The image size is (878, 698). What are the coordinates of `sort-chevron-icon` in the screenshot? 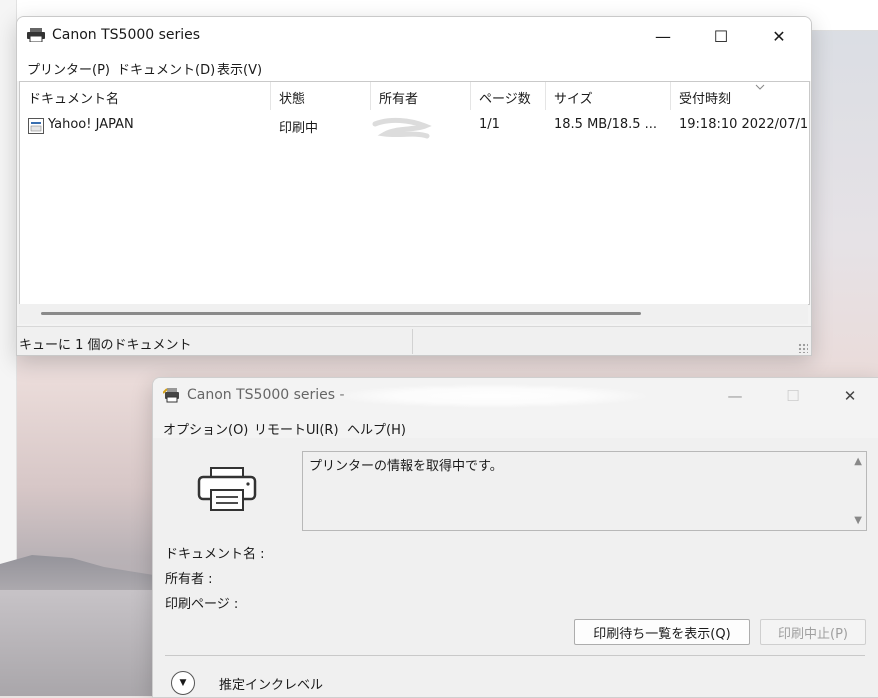 It's located at (760, 87).